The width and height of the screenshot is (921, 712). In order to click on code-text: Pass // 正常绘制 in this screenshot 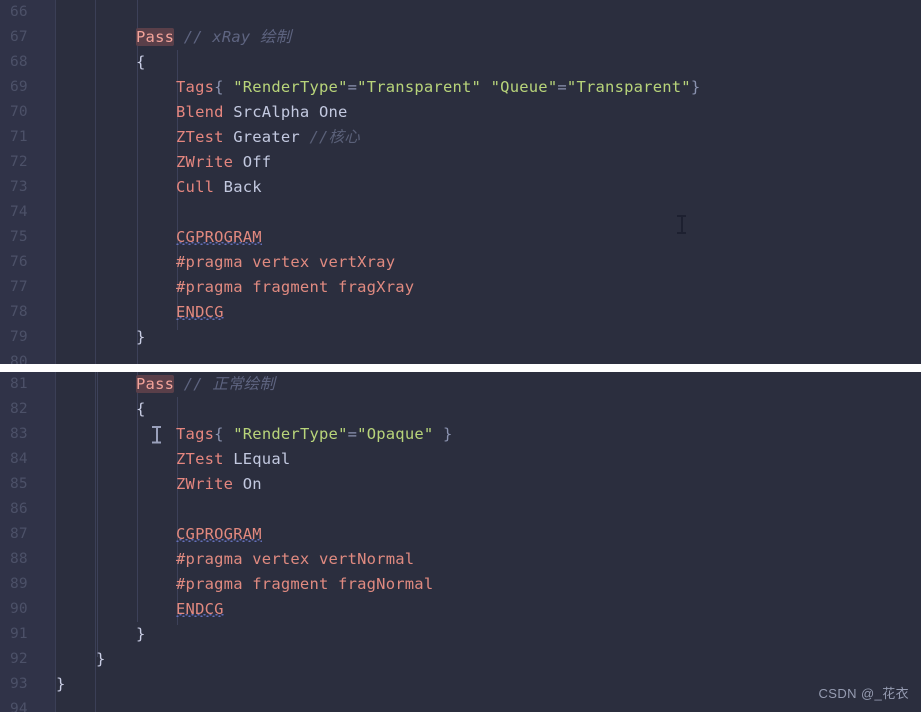, I will do `click(205, 384)`.